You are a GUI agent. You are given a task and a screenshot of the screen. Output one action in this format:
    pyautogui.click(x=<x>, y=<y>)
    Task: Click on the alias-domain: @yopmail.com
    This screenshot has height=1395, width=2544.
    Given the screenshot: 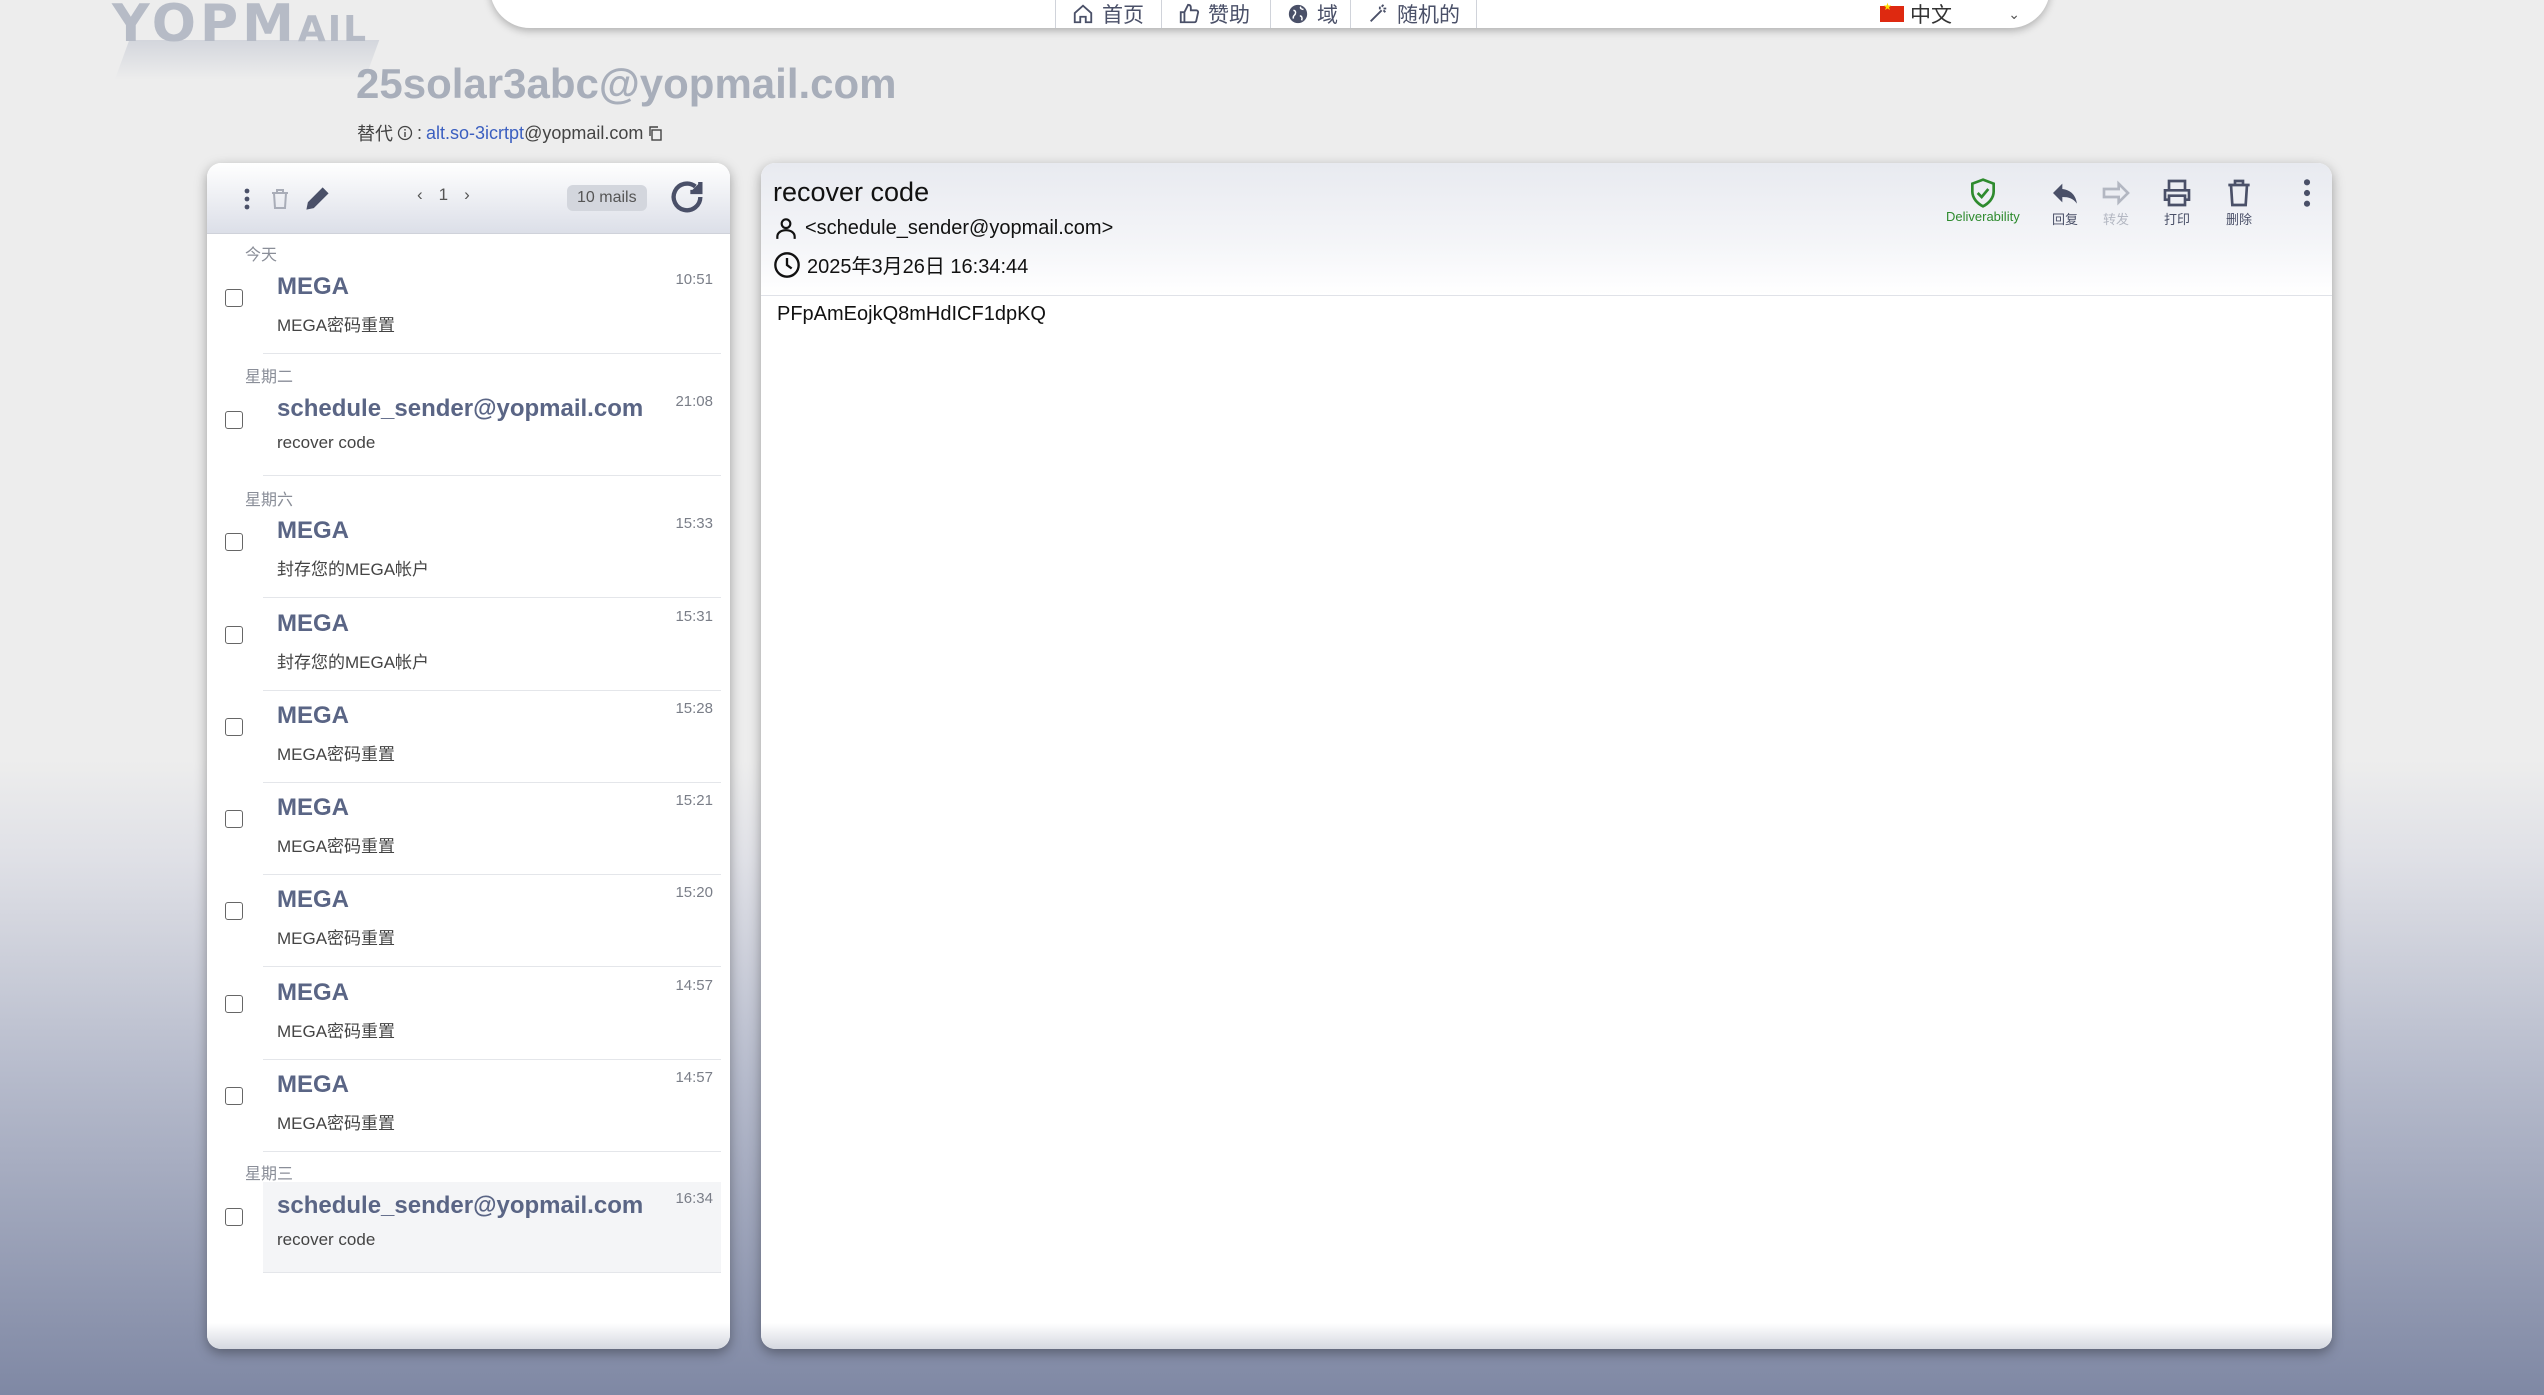 What is the action you would take?
    pyautogui.click(x=584, y=132)
    